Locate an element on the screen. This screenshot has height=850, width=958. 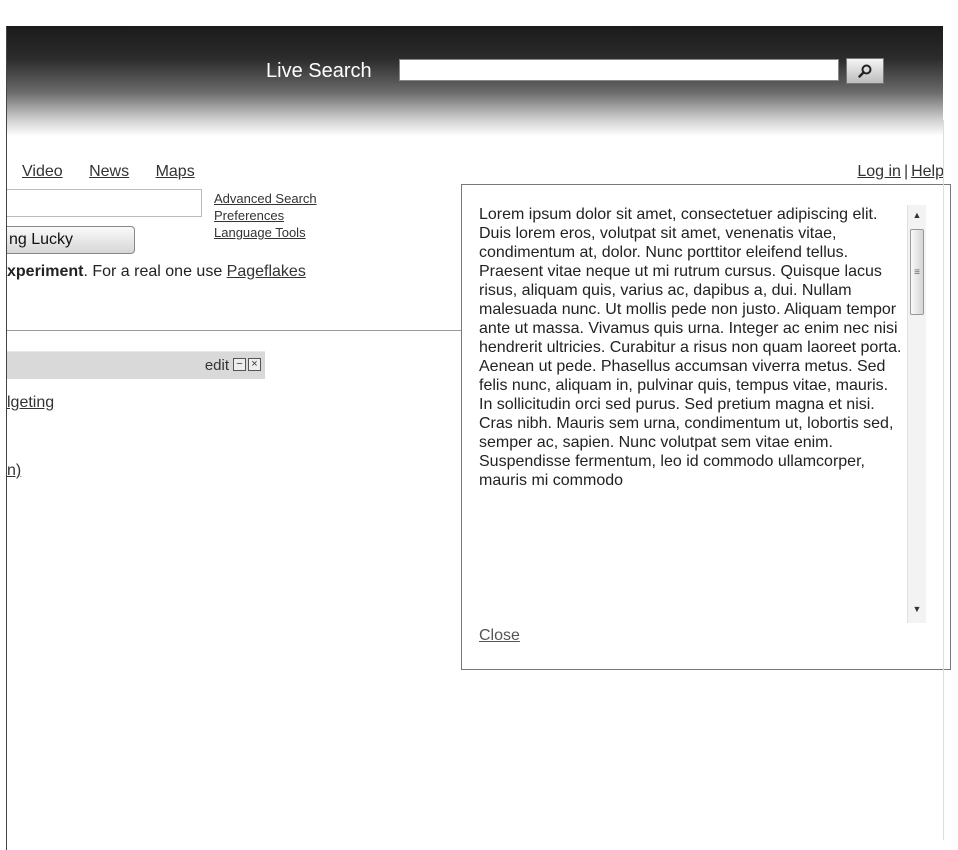
widget-edit-link: edit is located at coordinates (217, 365).